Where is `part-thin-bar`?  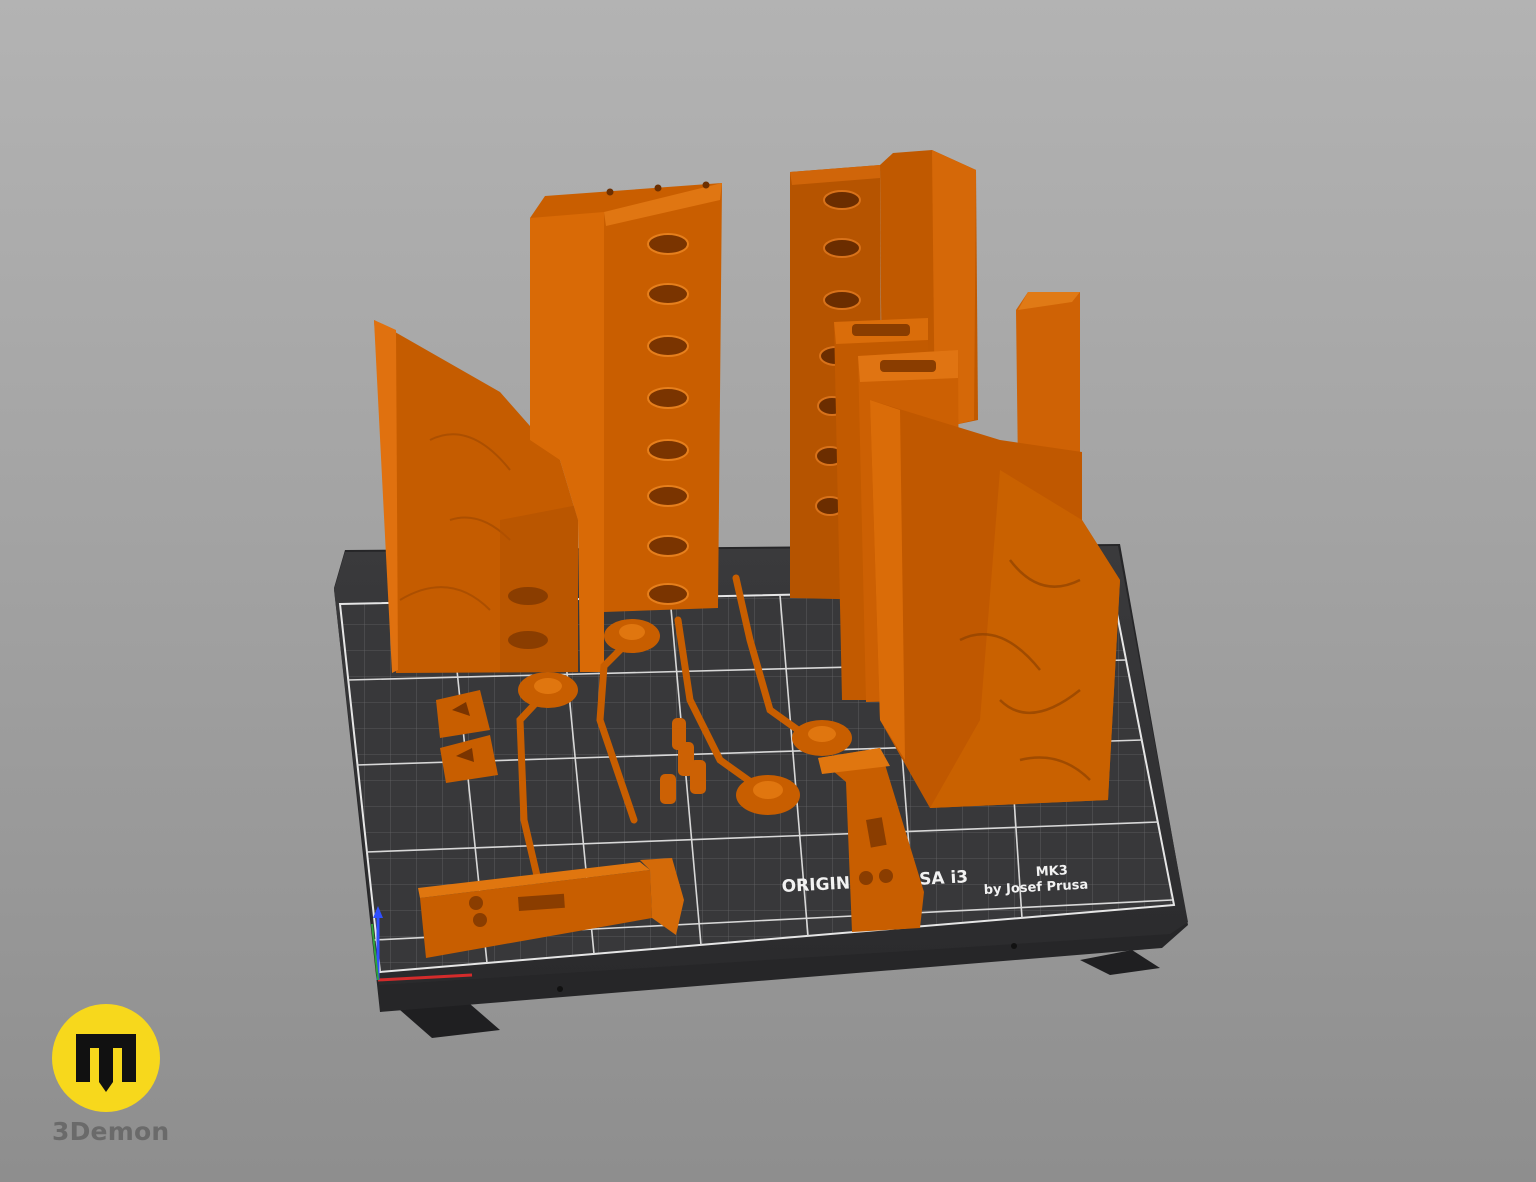 part-thin-bar is located at coordinates (1048, 381).